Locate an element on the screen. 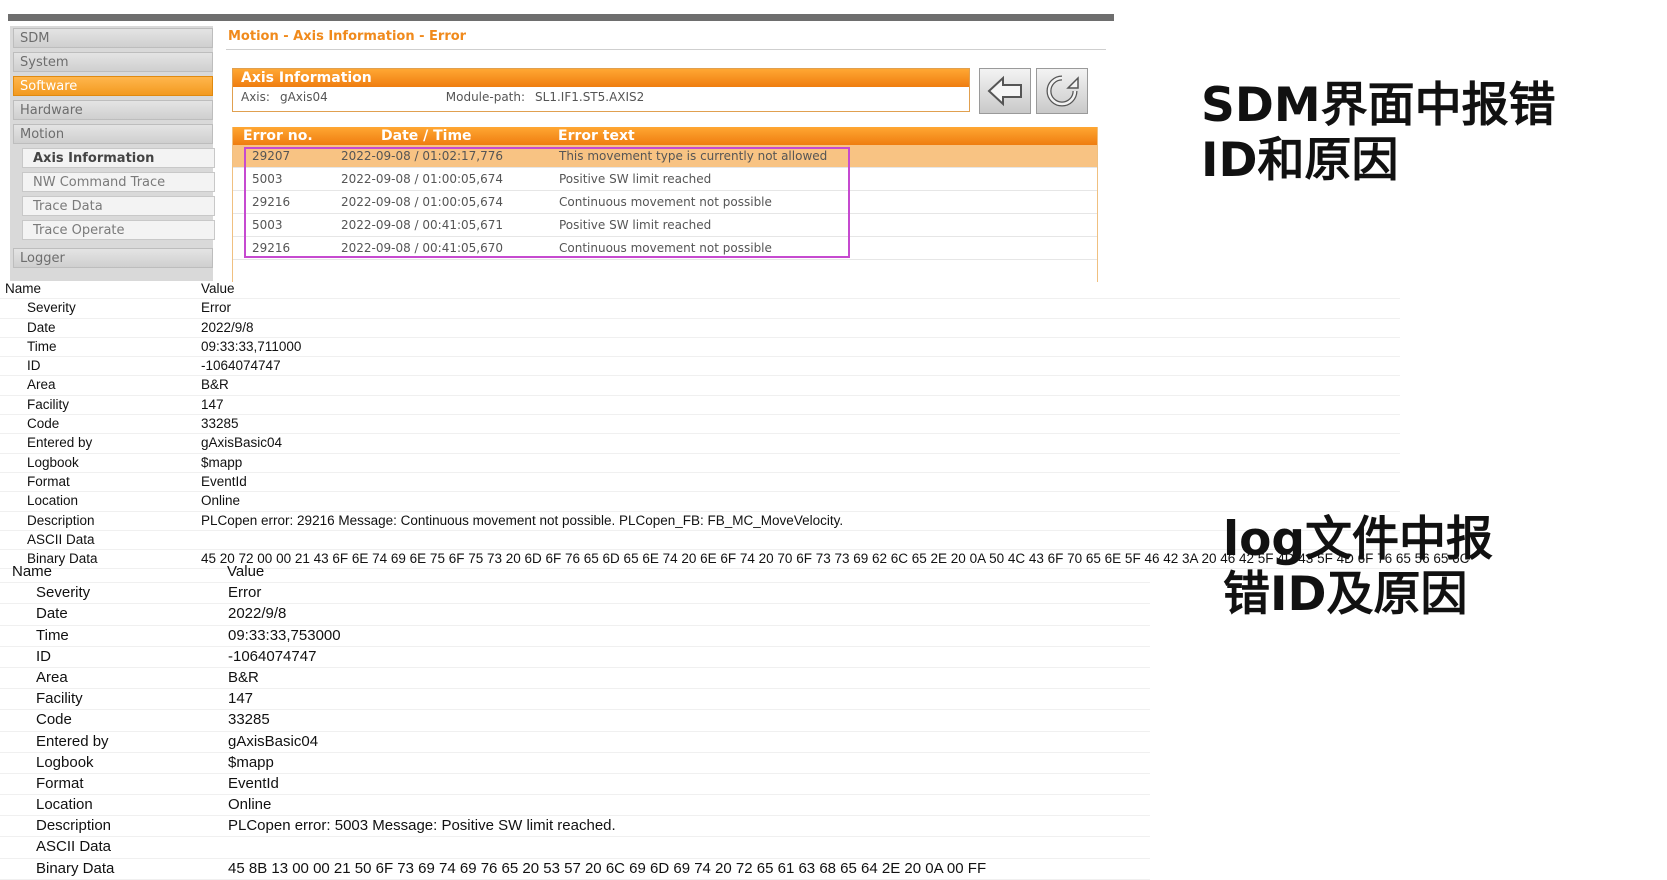  refresh-icon is located at coordinates (1062, 91).